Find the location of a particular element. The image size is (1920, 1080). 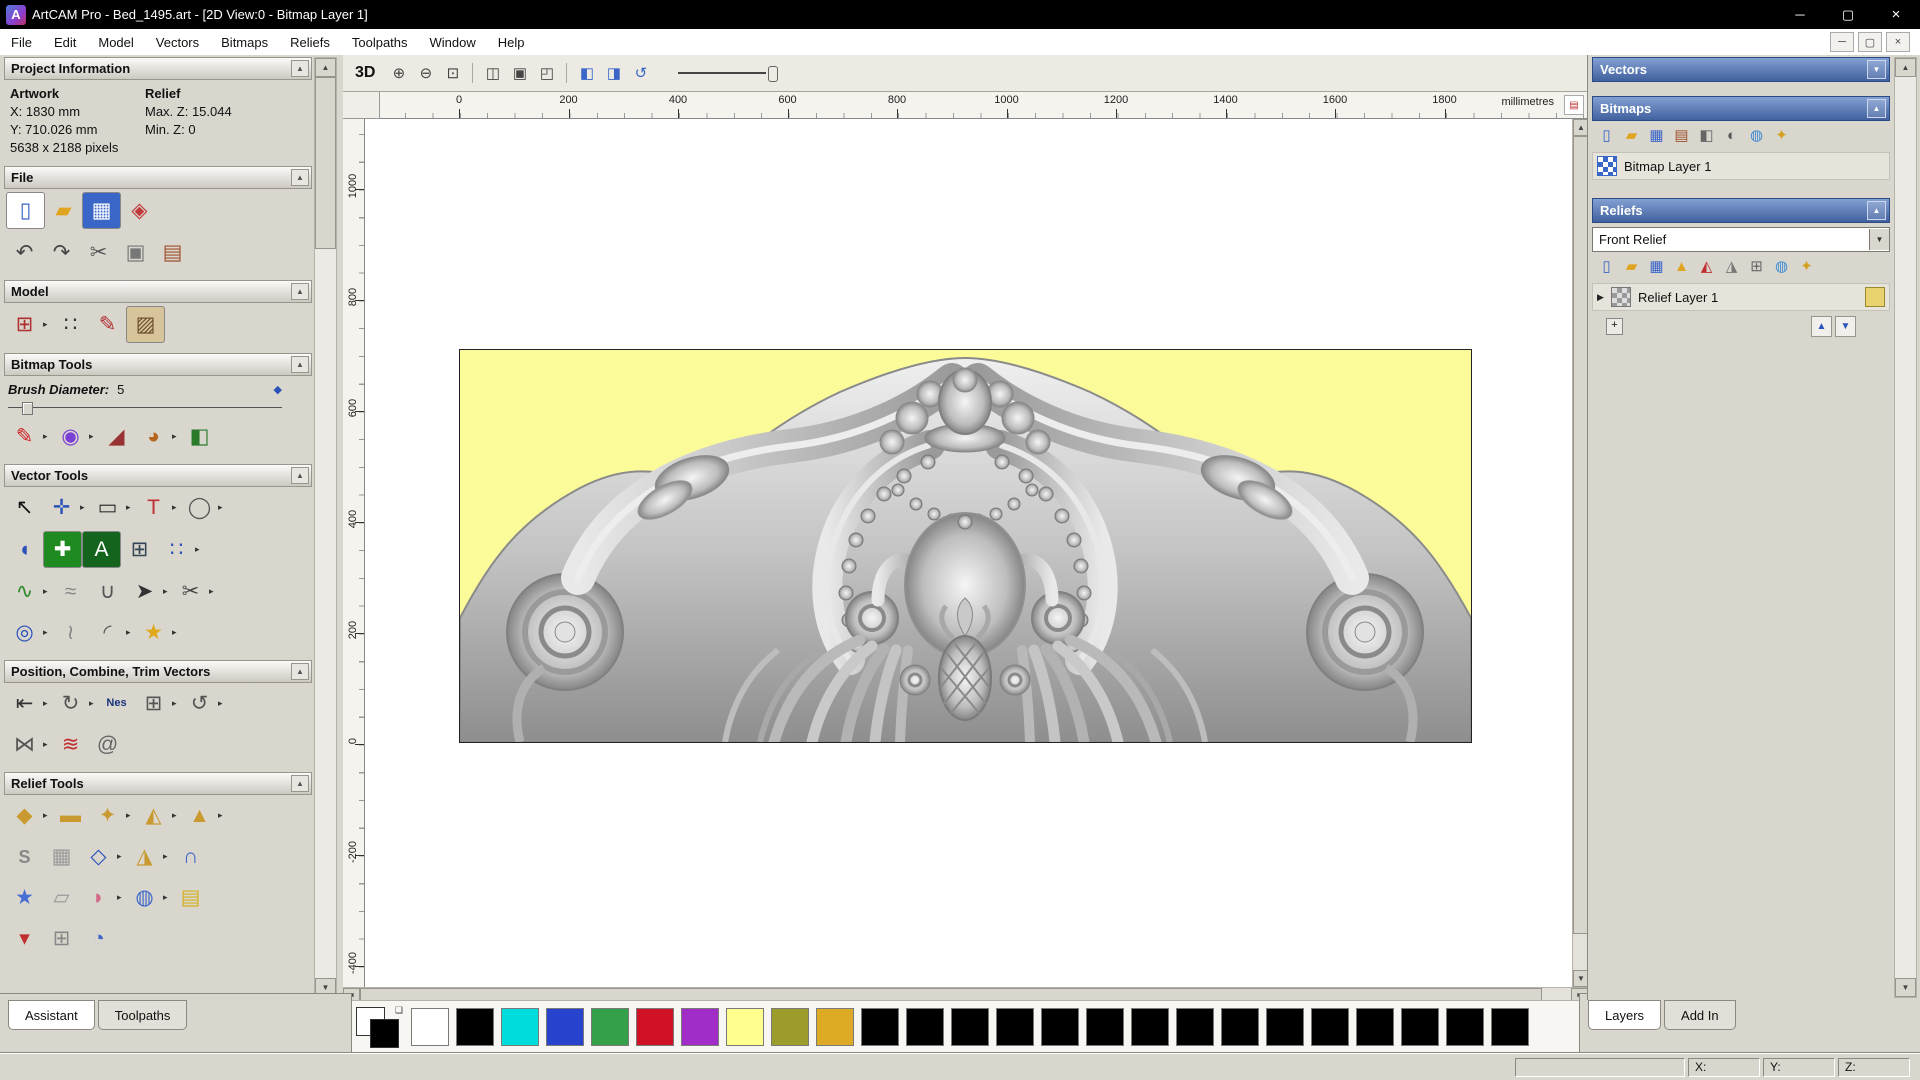

nesting-icon: Nes is located at coordinates (116, 703).